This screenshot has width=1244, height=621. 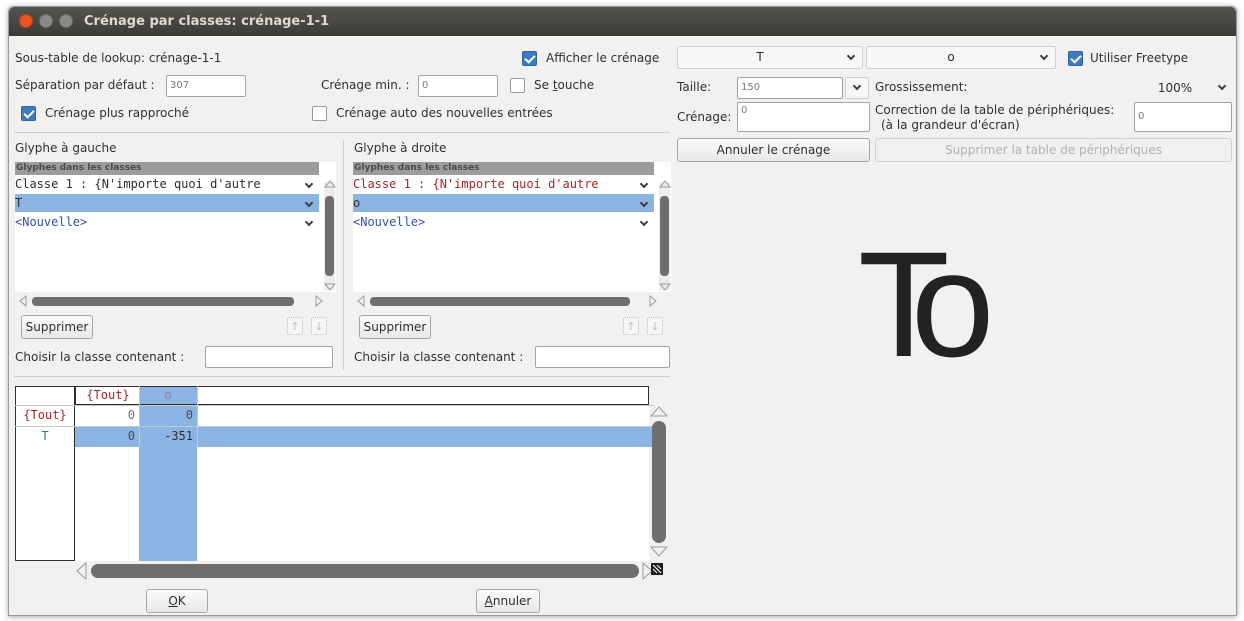 What do you see at coordinates (760, 57) in the screenshot?
I see `left-glyph-value: T` at bounding box center [760, 57].